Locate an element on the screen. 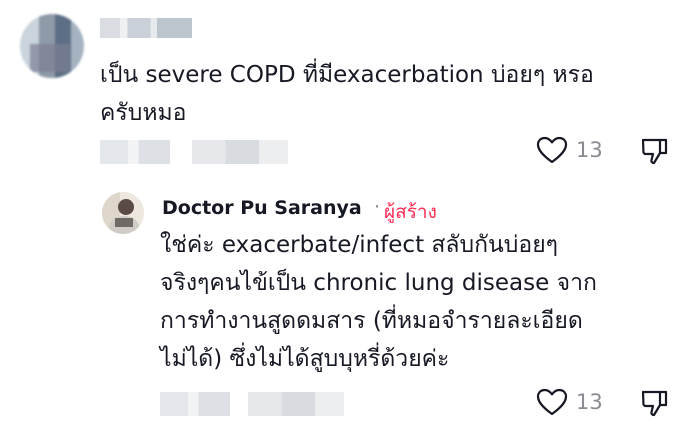  timestamp-redacted is located at coordinates (135, 152).